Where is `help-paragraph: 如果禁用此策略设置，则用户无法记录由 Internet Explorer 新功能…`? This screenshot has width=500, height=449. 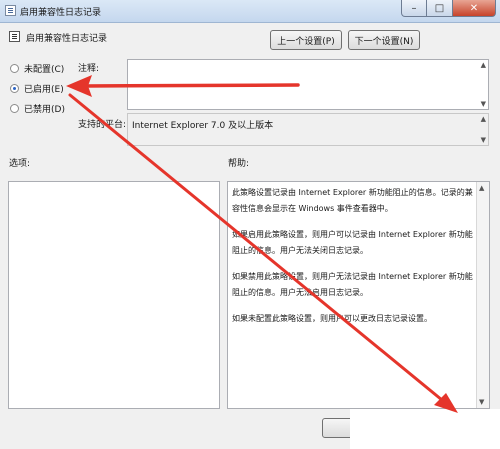
help-paragraph: 如果禁用此策略设置，则用户无法记录由 Internet Explorer 新功能… is located at coordinates (352, 284).